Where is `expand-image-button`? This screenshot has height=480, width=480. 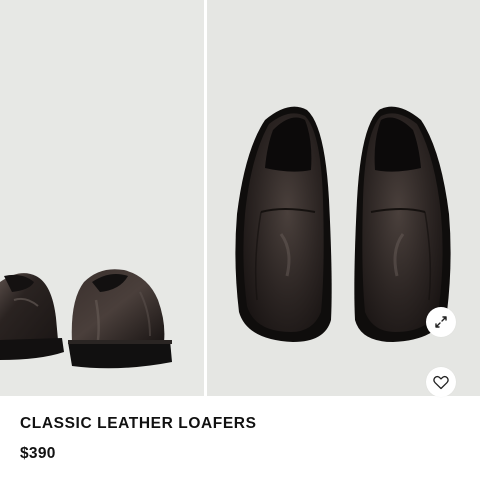
expand-image-button is located at coordinates (441, 322).